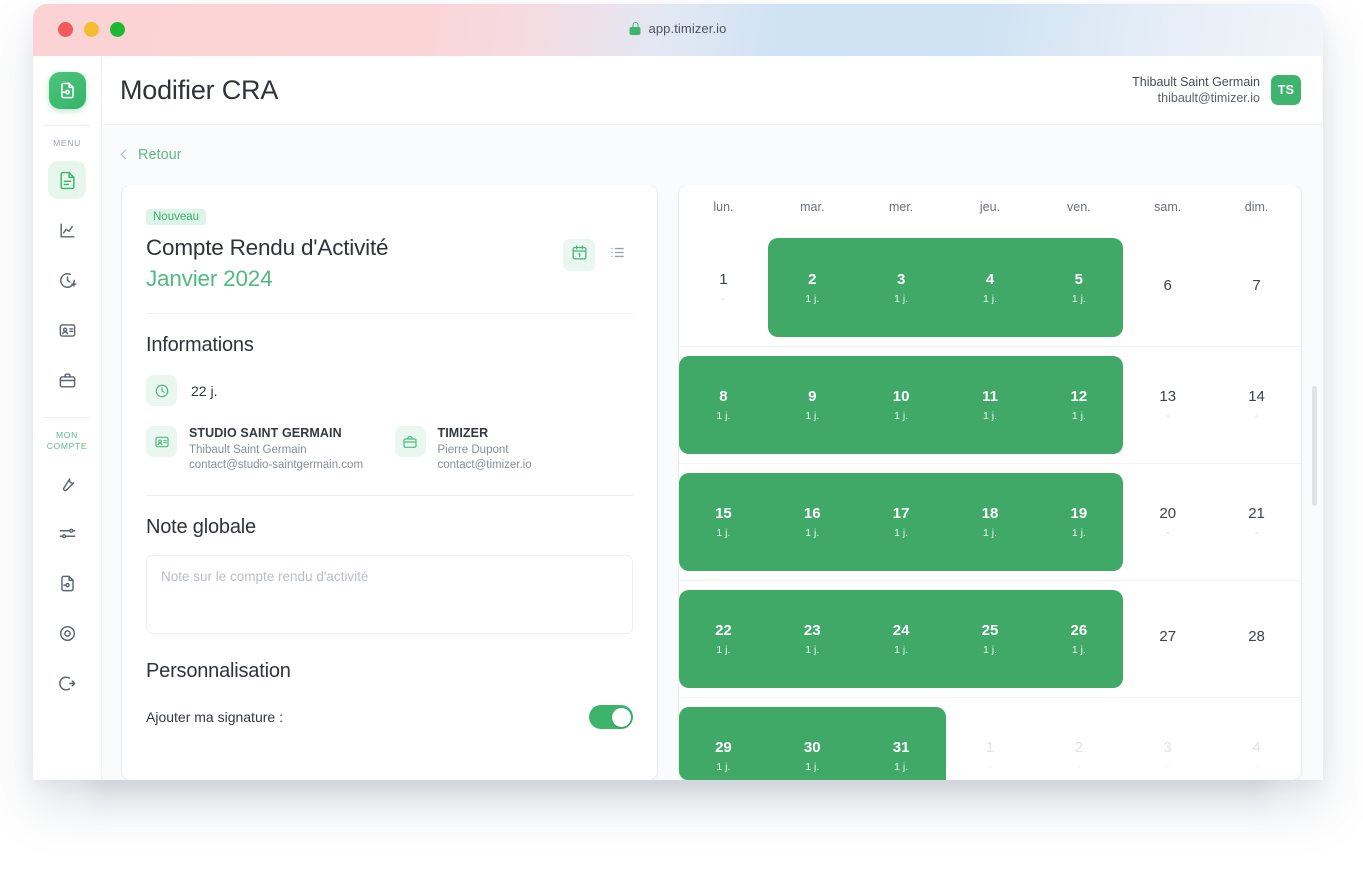 The height and width of the screenshot is (876, 1363). Describe the element at coordinates (248, 450) in the screenshot. I see `contact-person: Thibault Saint Germain` at that location.